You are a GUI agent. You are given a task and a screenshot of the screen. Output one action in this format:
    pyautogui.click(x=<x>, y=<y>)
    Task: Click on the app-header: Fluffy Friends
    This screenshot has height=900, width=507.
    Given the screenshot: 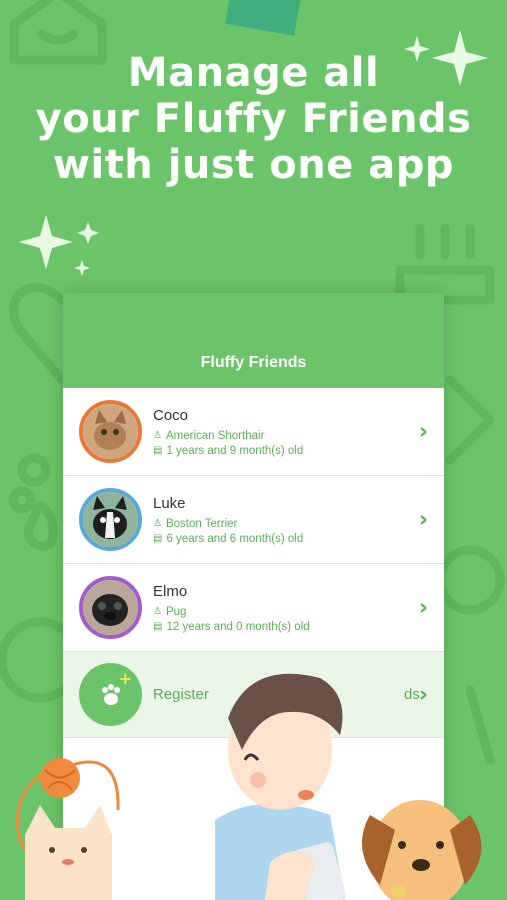 What is the action you would take?
    pyautogui.click(x=253, y=340)
    